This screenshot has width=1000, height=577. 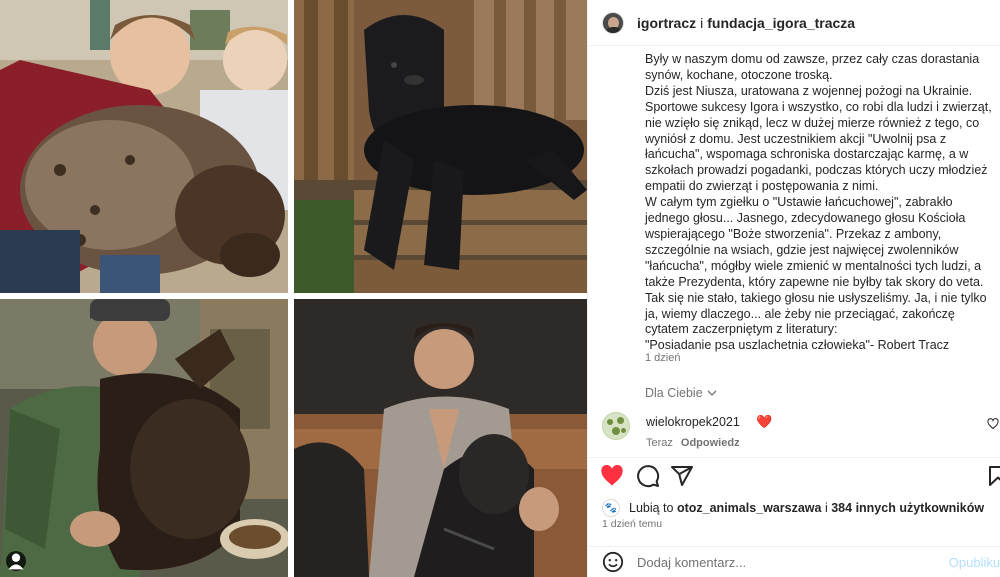 I want to click on other-likers-link: 384 innych użytkowników, so click(x=907, y=508).